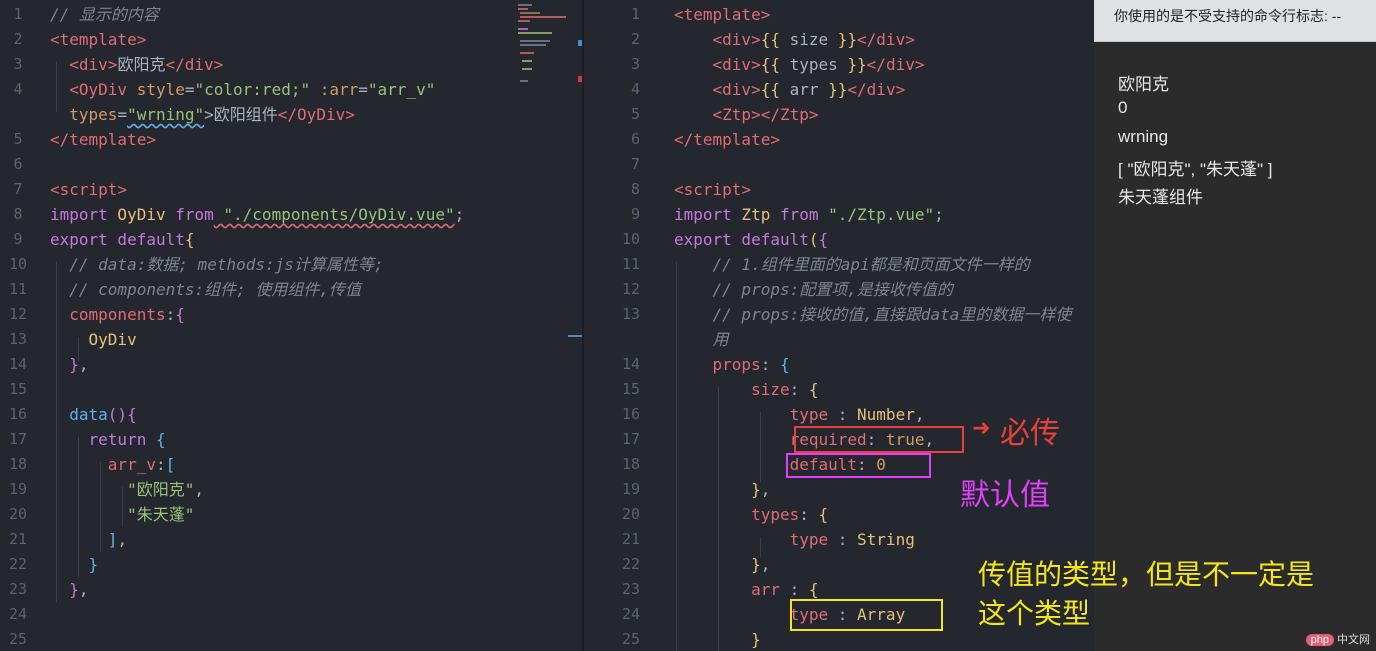 This screenshot has width=1376, height=651. I want to click on code-token: "朱天蓬", so click(122, 514).